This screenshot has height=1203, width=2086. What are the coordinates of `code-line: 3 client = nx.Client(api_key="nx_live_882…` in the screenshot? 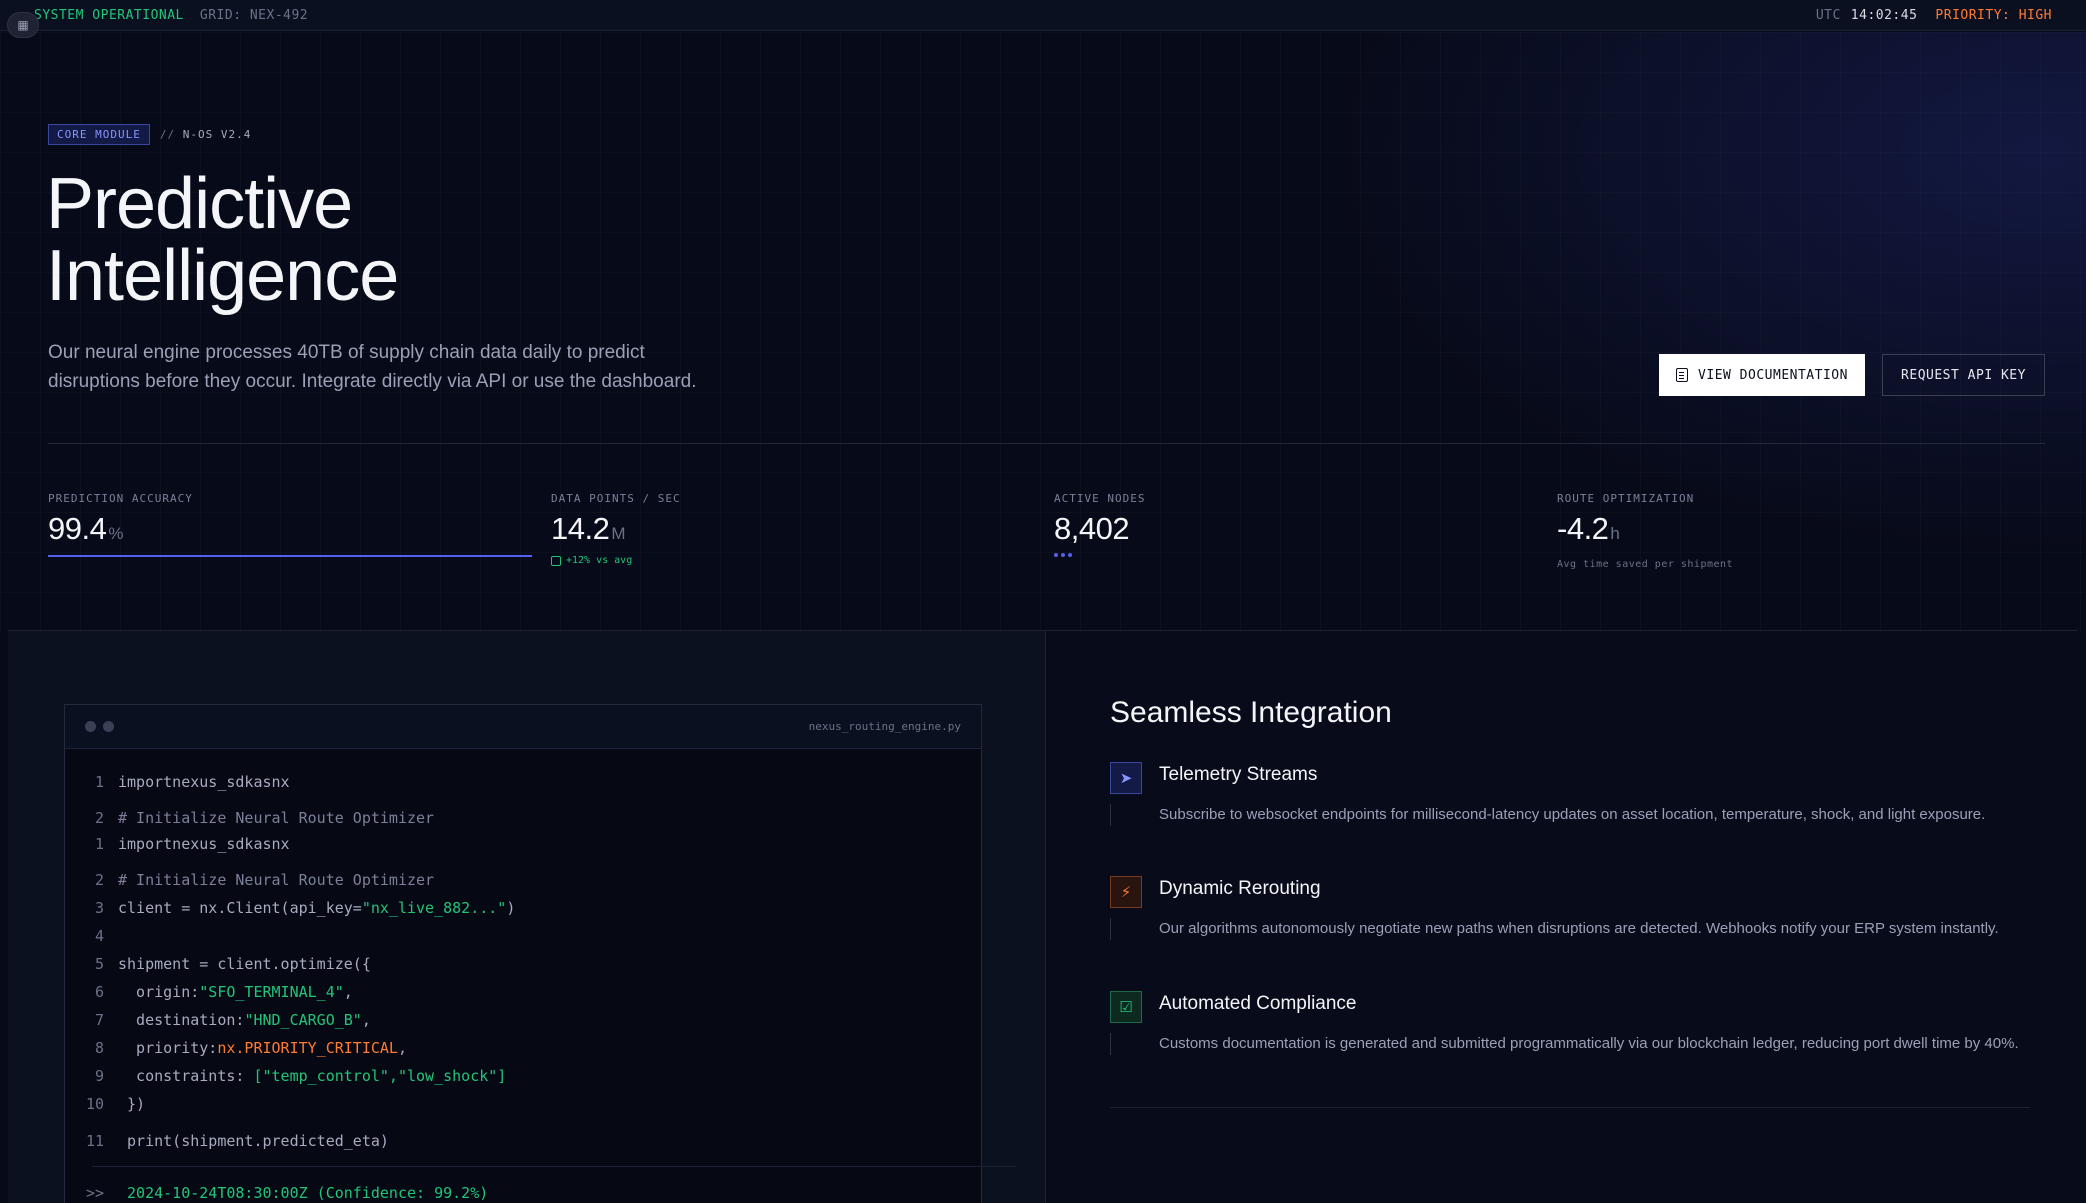 It's located at (289, 908).